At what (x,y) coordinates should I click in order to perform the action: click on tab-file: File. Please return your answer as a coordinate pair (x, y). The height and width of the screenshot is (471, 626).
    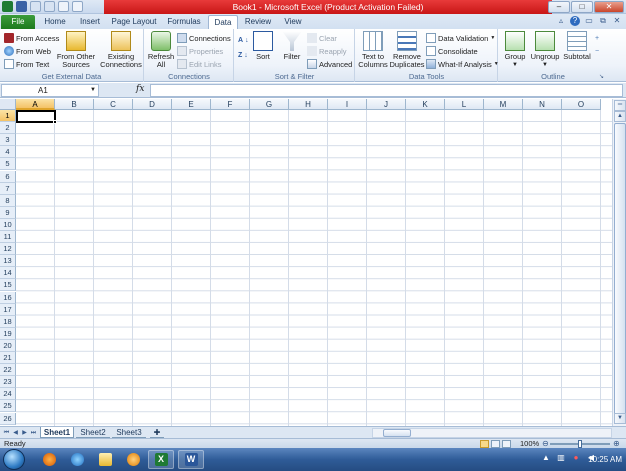
    Looking at the image, I should click on (18, 22).